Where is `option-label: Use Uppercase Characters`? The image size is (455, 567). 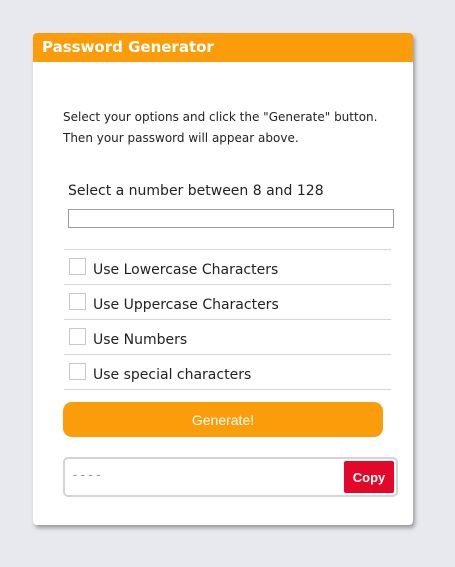 option-label: Use Uppercase Characters is located at coordinates (186, 305).